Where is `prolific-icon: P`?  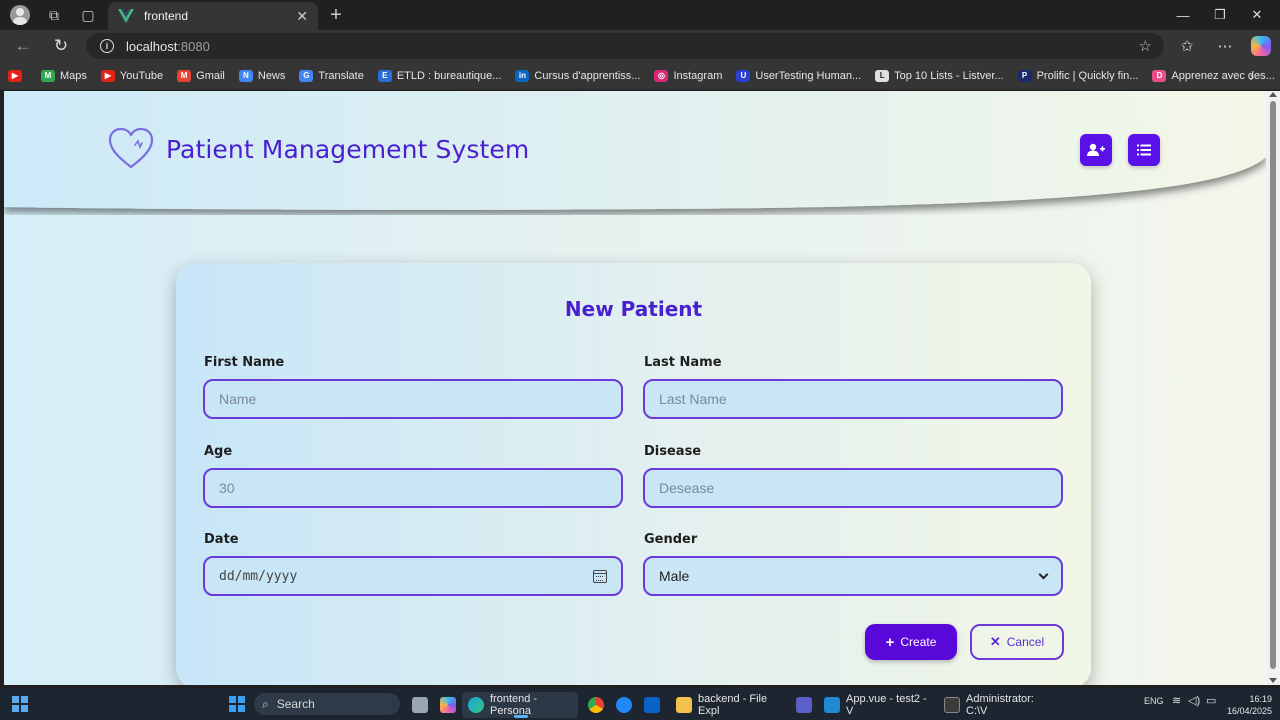
prolific-icon: P is located at coordinates (1024, 75).